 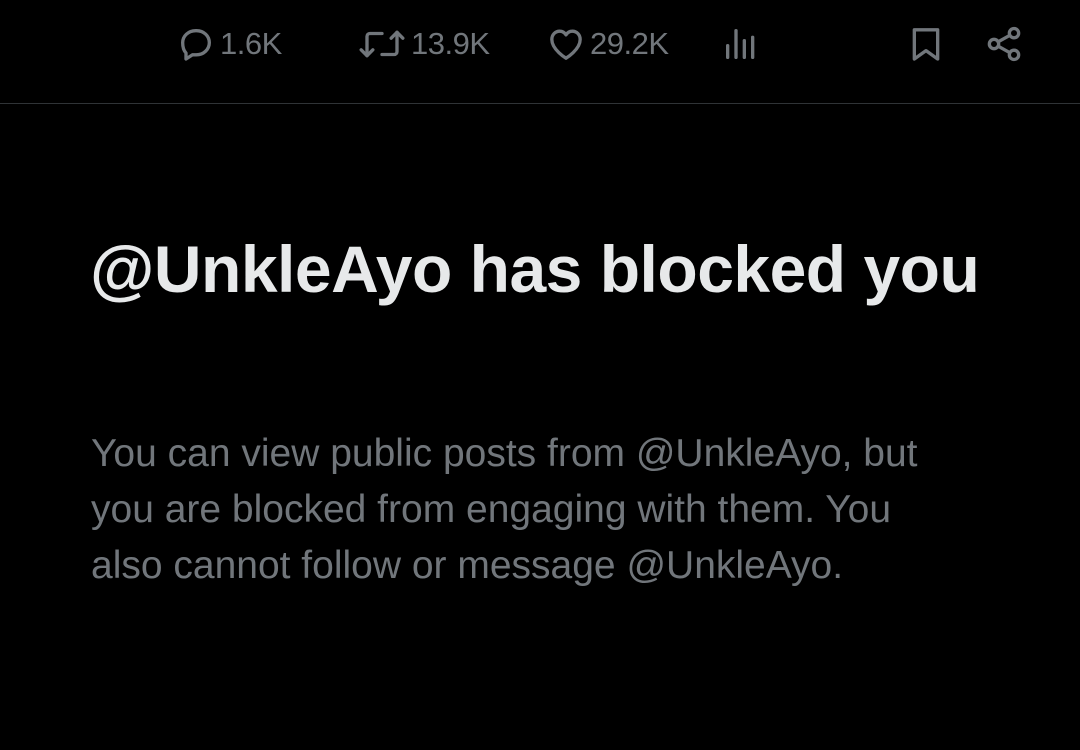 I want to click on reply-icon, so click(x=196, y=44).